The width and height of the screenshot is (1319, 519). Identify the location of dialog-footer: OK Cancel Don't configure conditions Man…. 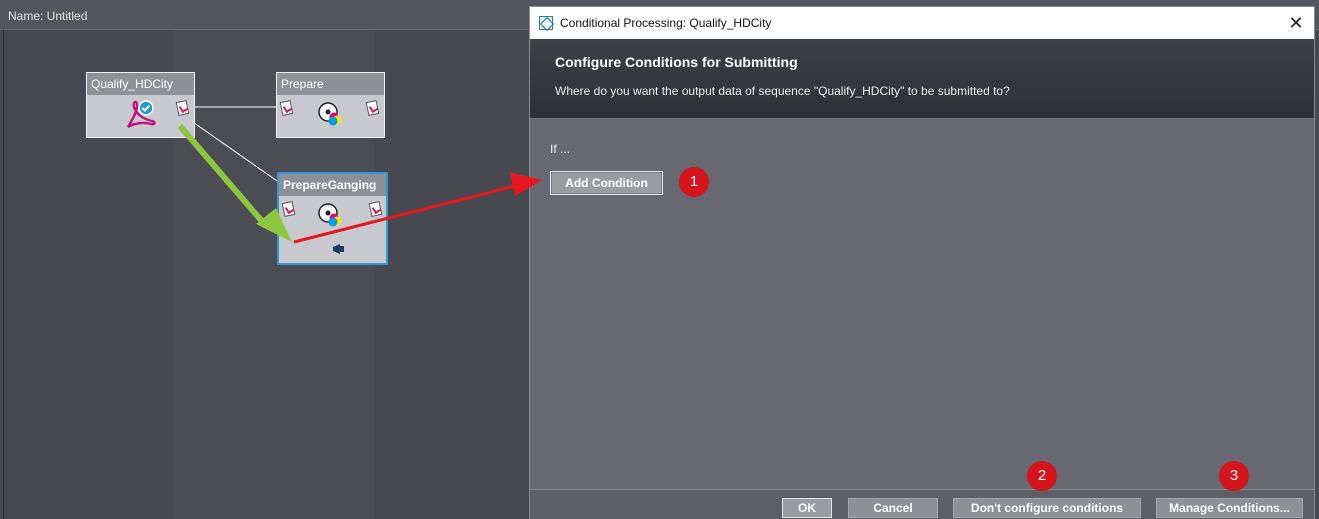
(922, 504).